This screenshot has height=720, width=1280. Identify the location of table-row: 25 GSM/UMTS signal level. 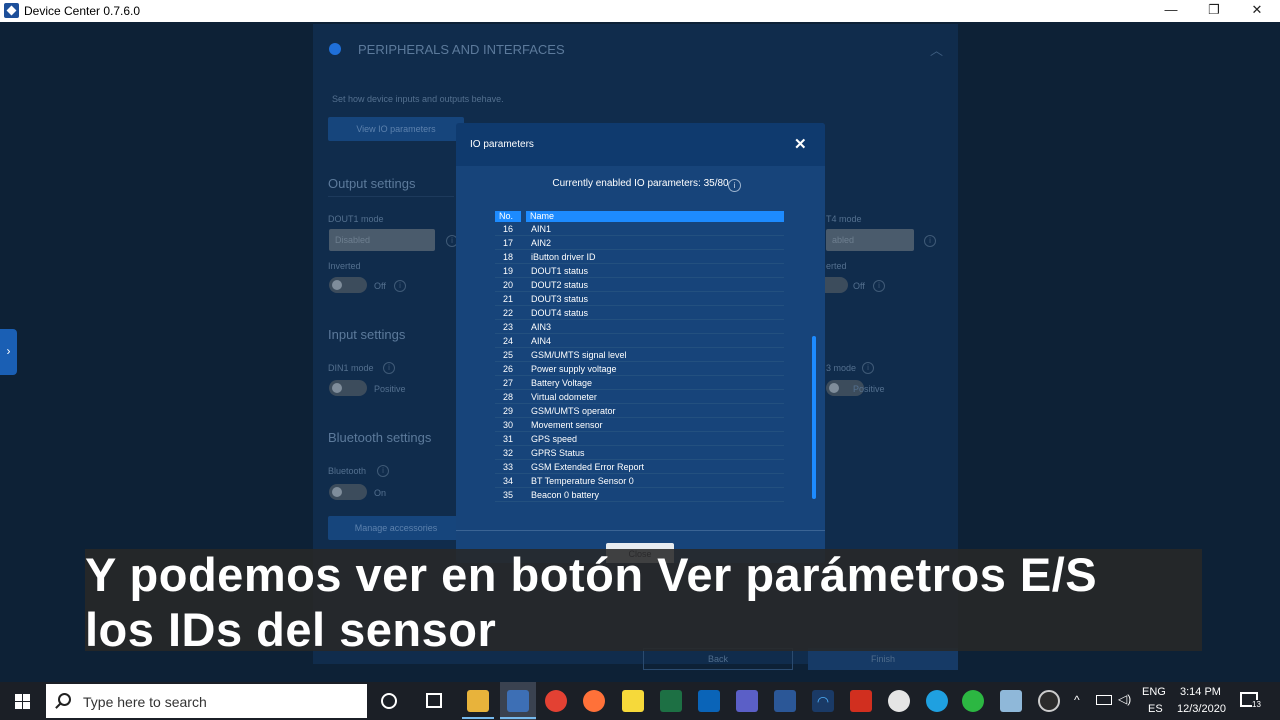
(639, 355).